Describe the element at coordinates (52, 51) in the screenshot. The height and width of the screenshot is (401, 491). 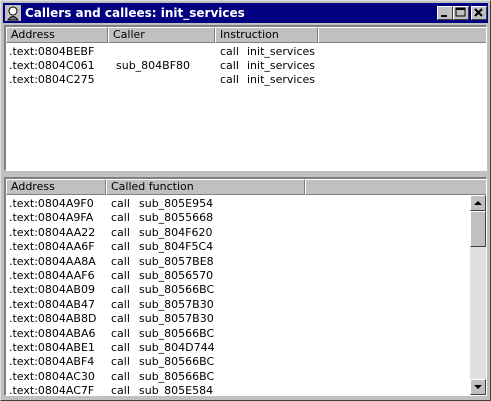
I see `caller-address: .text:0804BEBF` at that location.